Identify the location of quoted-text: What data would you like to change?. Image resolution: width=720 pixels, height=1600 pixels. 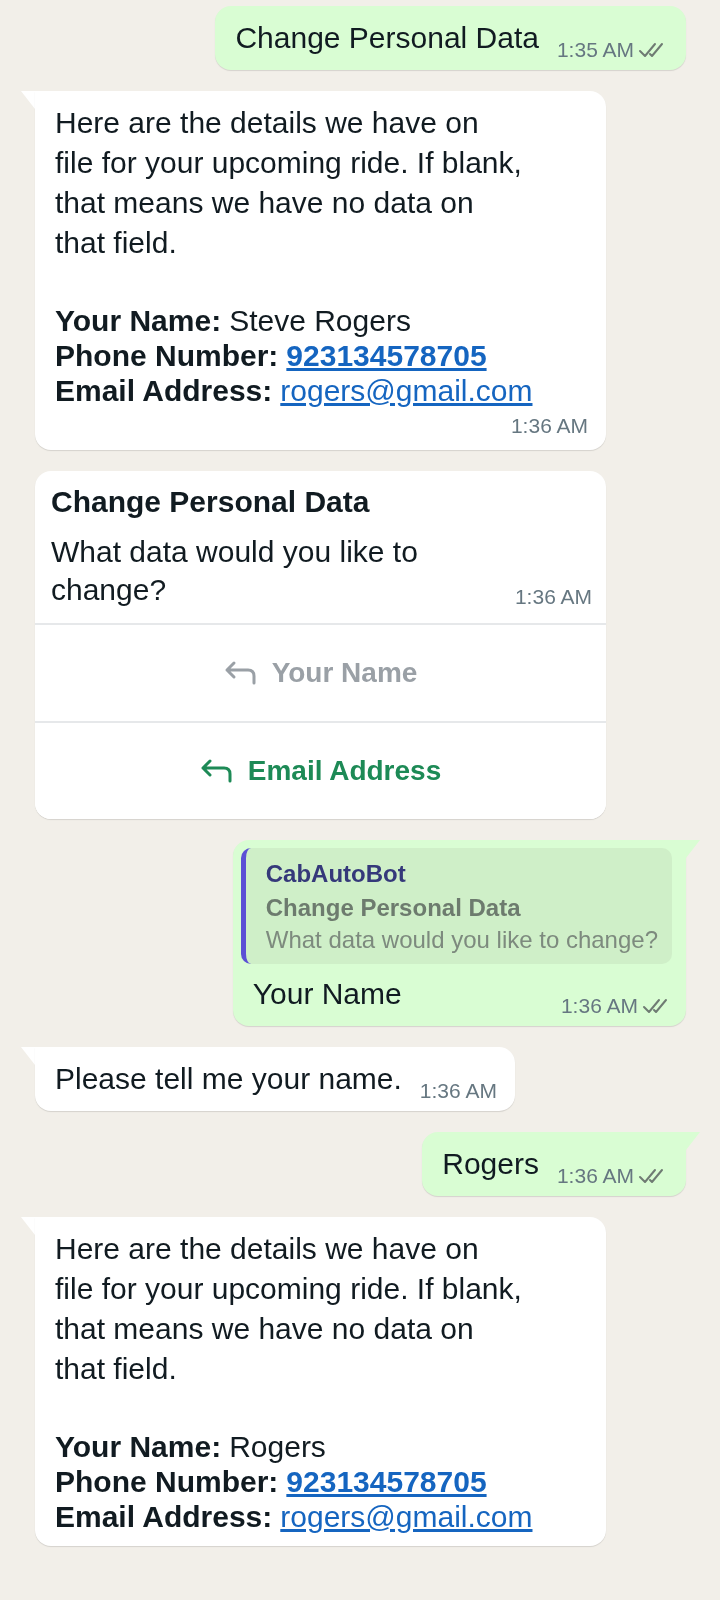
(461, 940).